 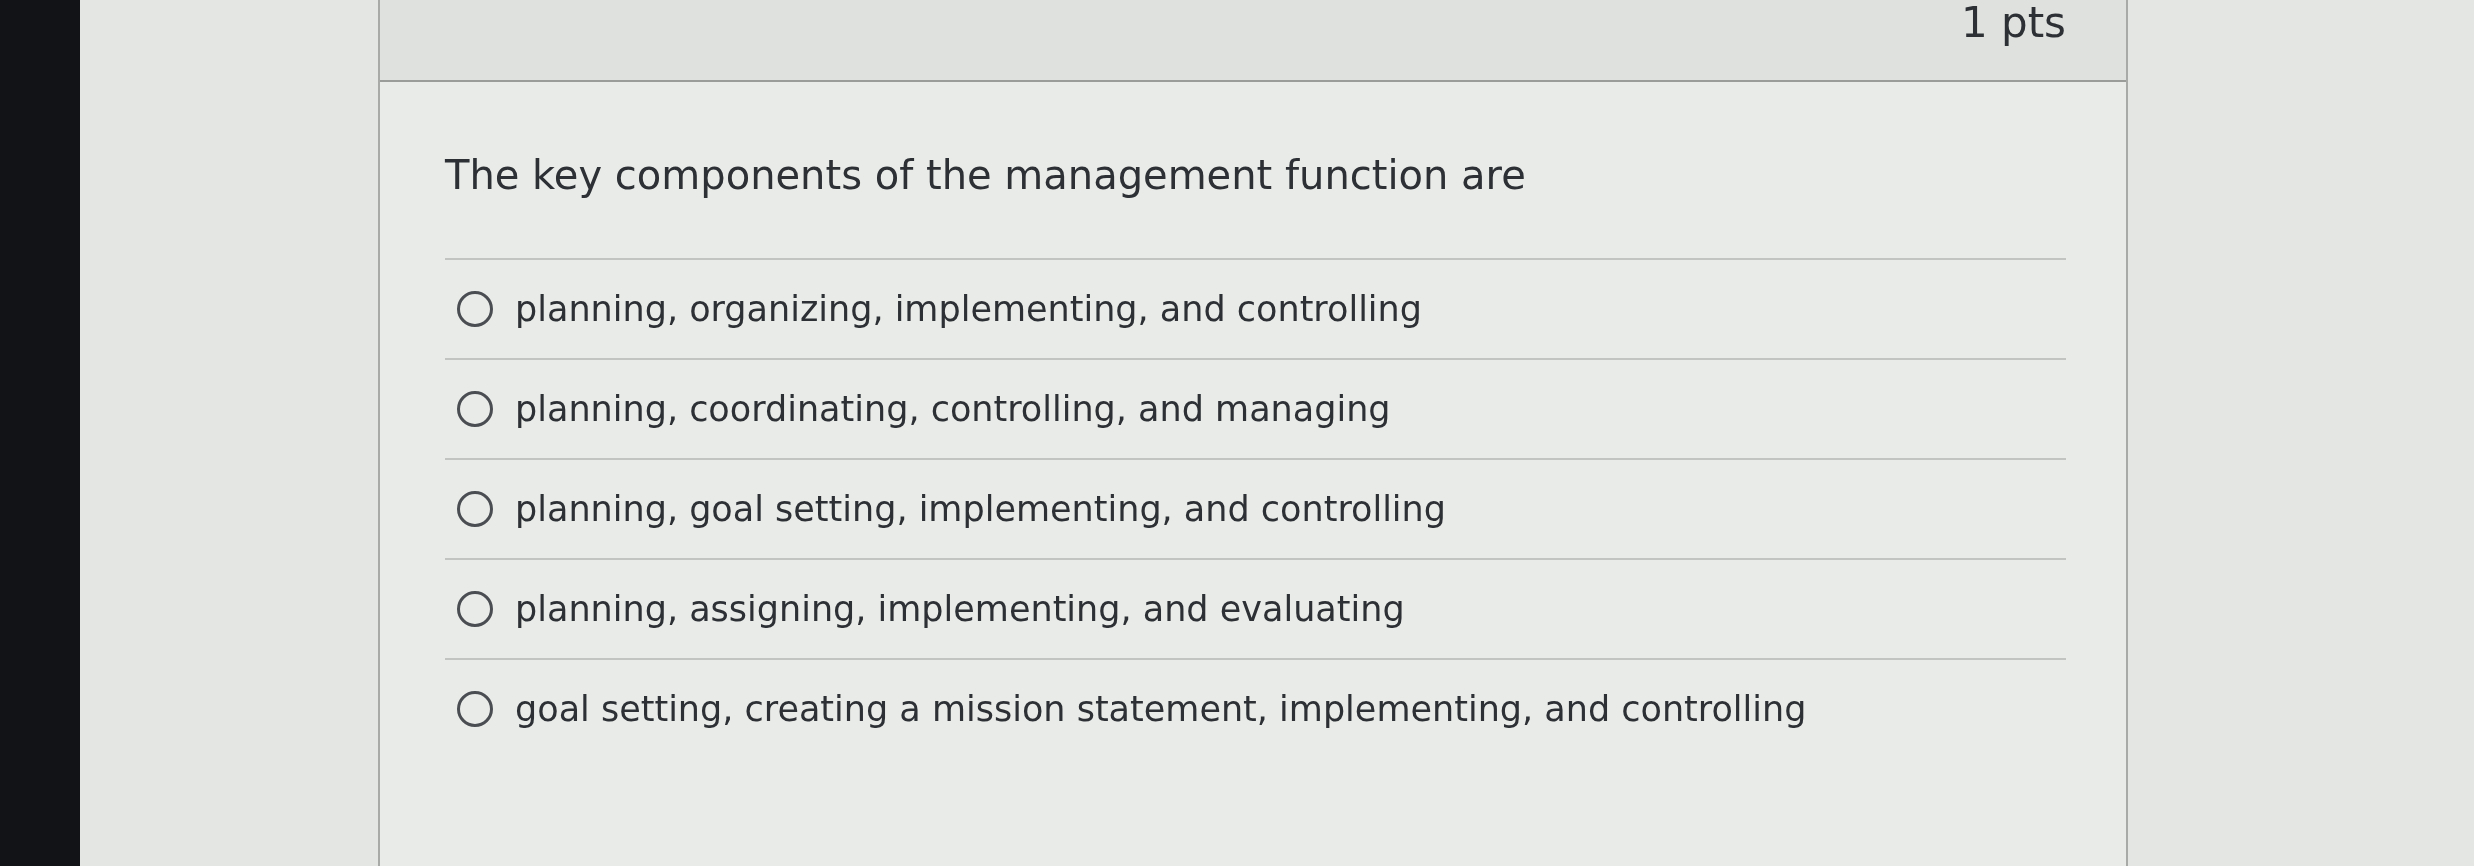 I want to click on answer-option: planning, organizing, implementing, and controlling, so click(x=1255, y=310).